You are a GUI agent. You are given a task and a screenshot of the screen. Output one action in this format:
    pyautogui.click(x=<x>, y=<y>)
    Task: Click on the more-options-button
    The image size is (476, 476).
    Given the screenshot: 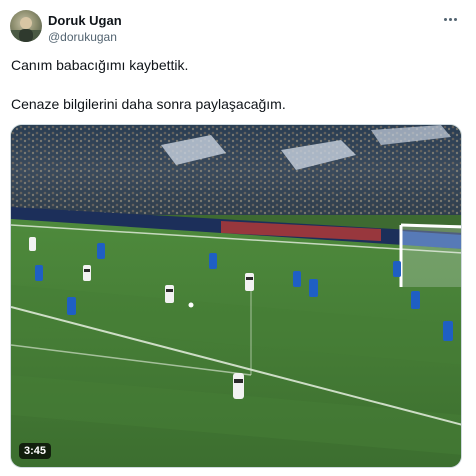 What is the action you would take?
    pyautogui.click(x=450, y=19)
    